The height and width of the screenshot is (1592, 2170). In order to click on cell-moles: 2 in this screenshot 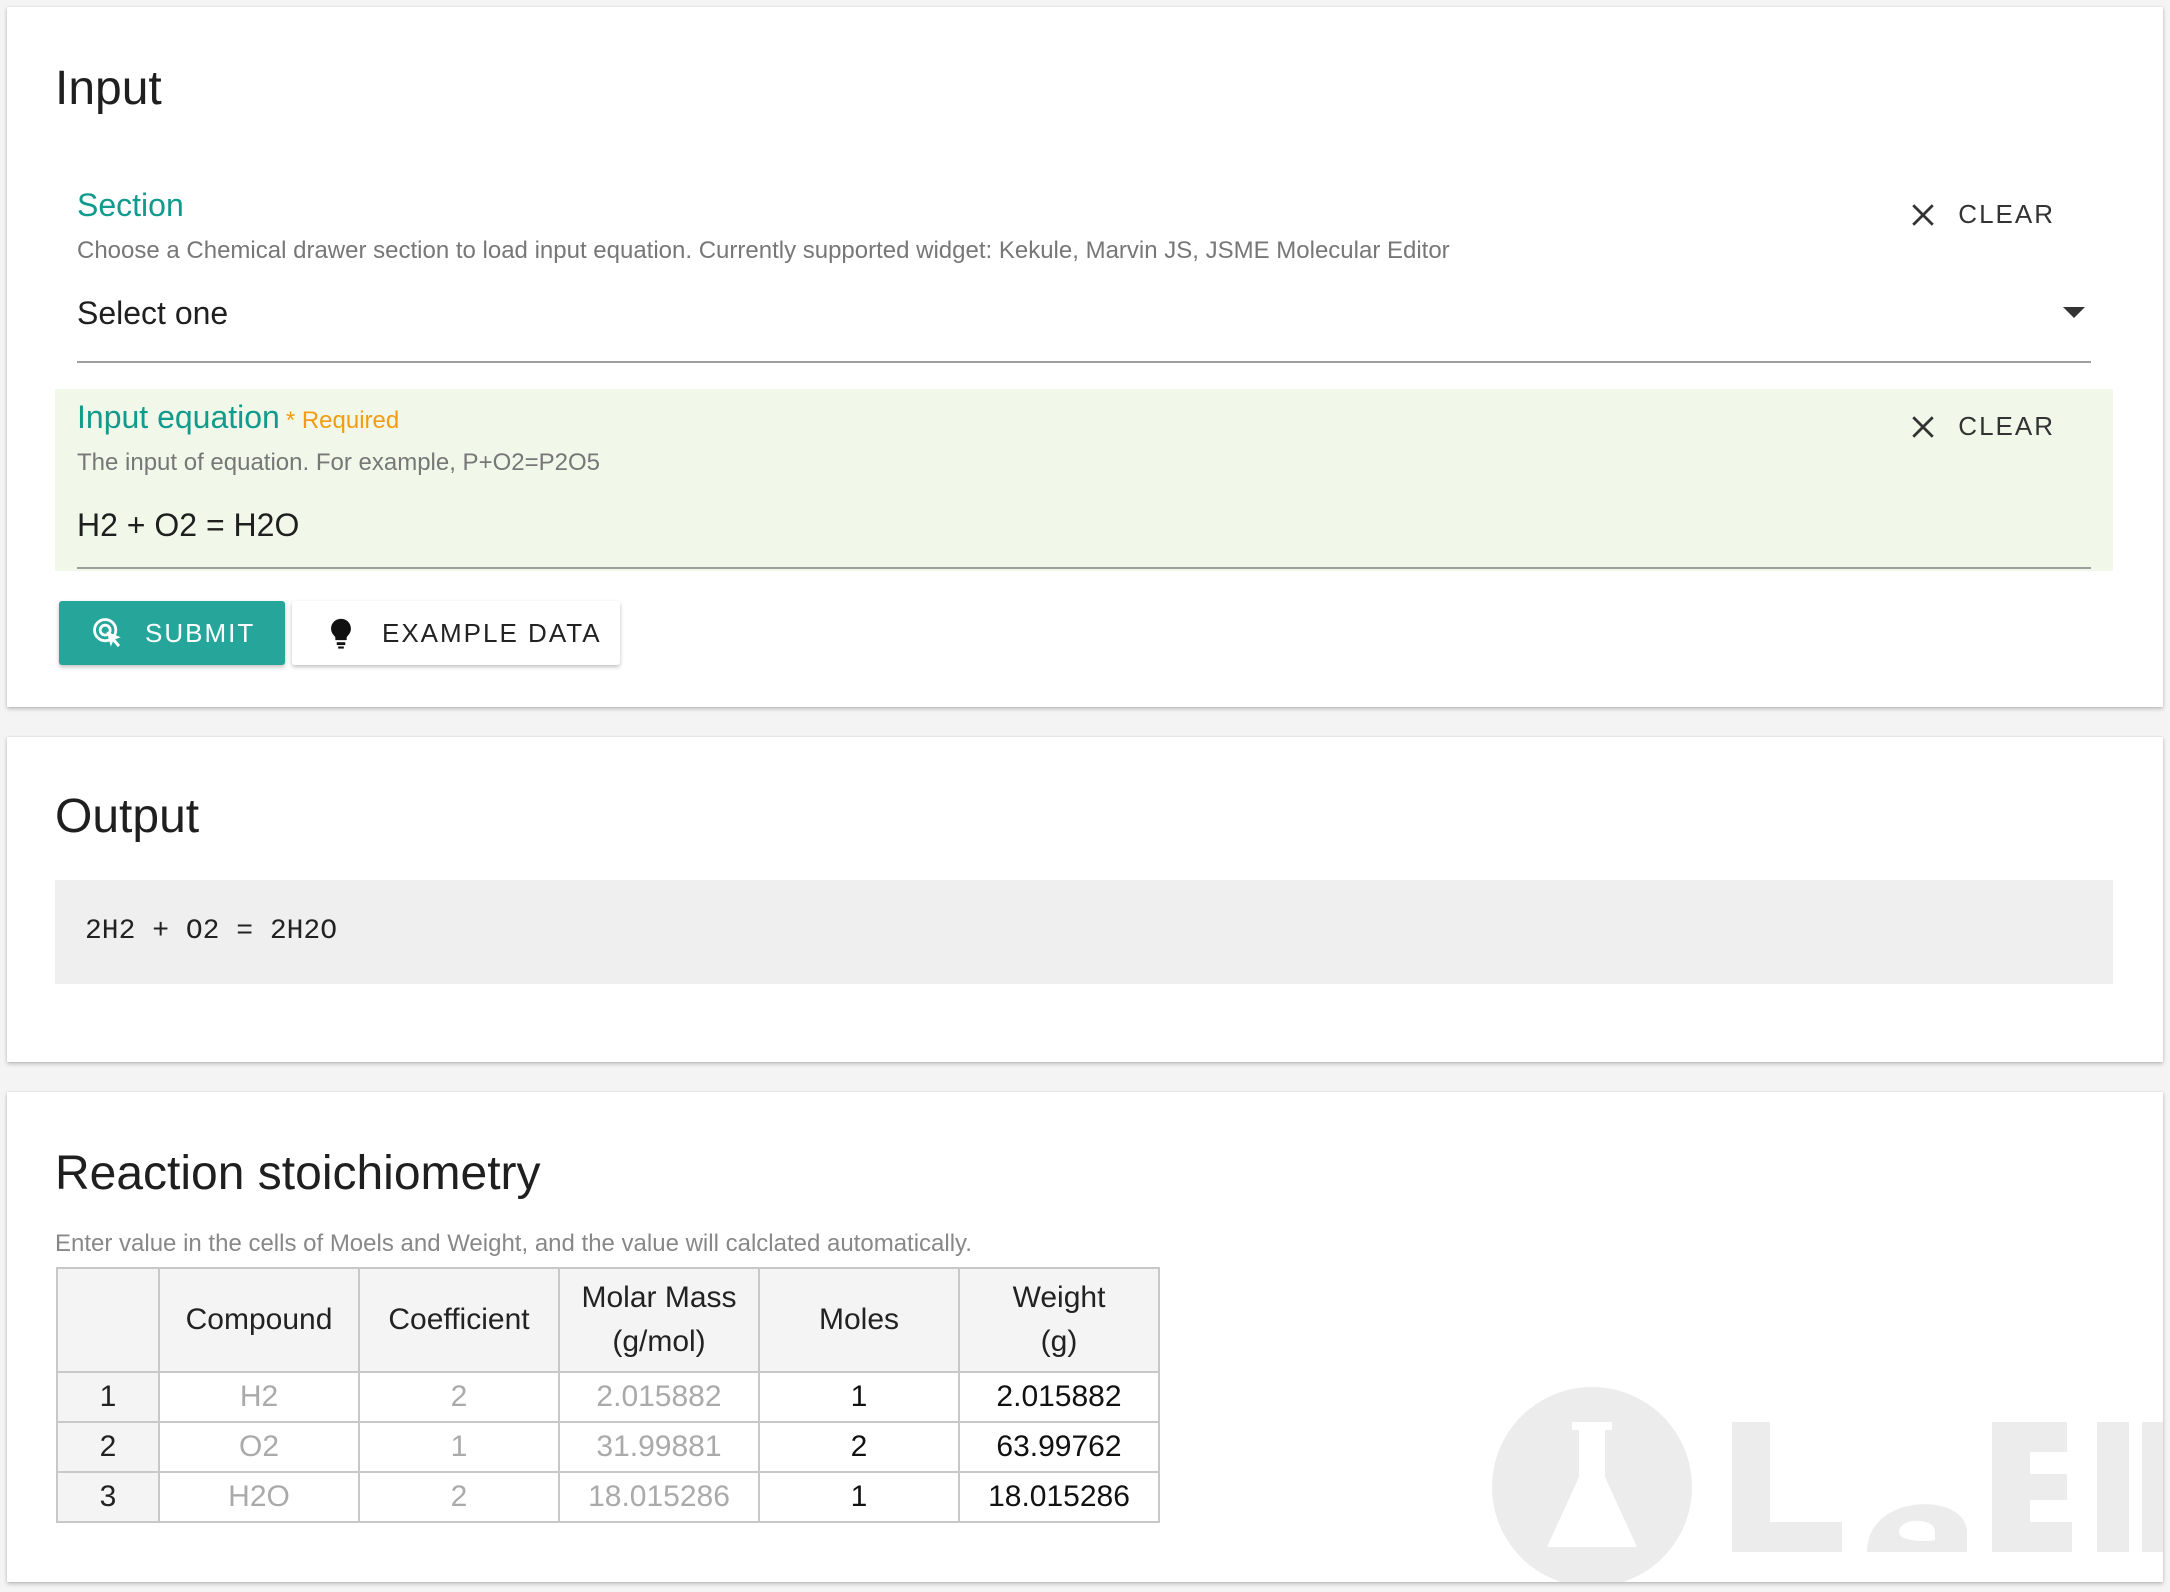, I will do `click(859, 1447)`.